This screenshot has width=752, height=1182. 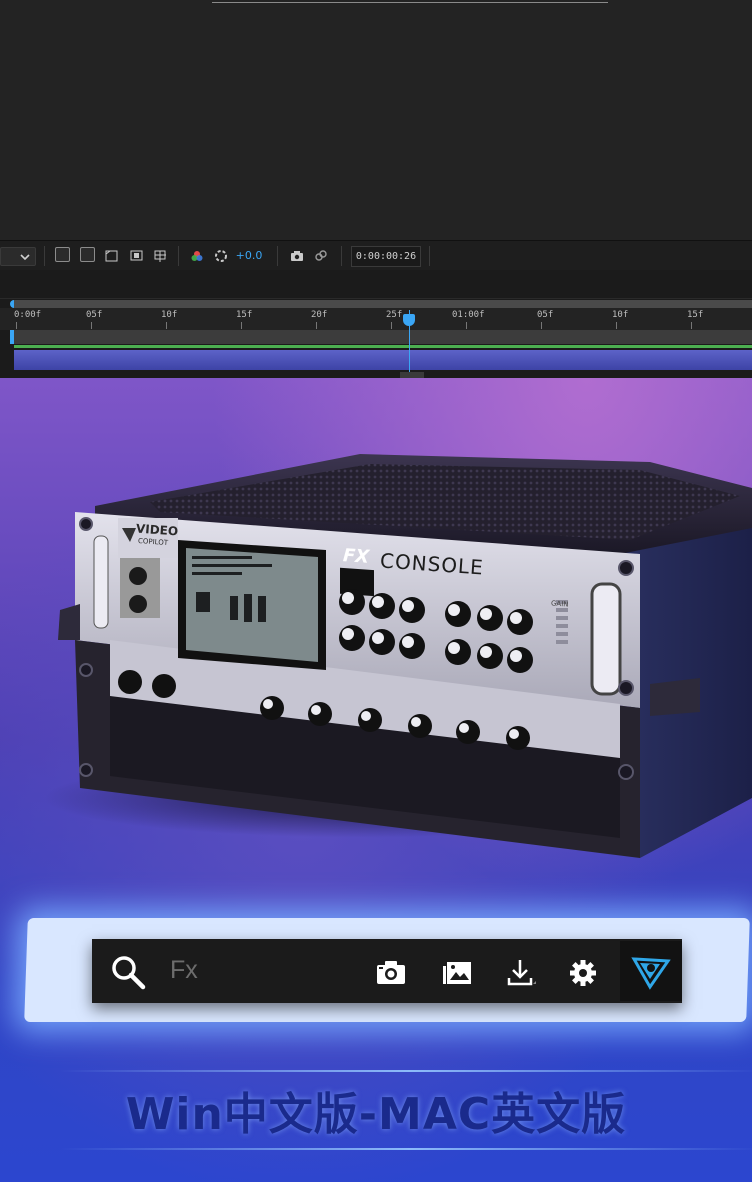 What do you see at coordinates (25, 256) in the screenshot?
I see `chevron-down-icon` at bounding box center [25, 256].